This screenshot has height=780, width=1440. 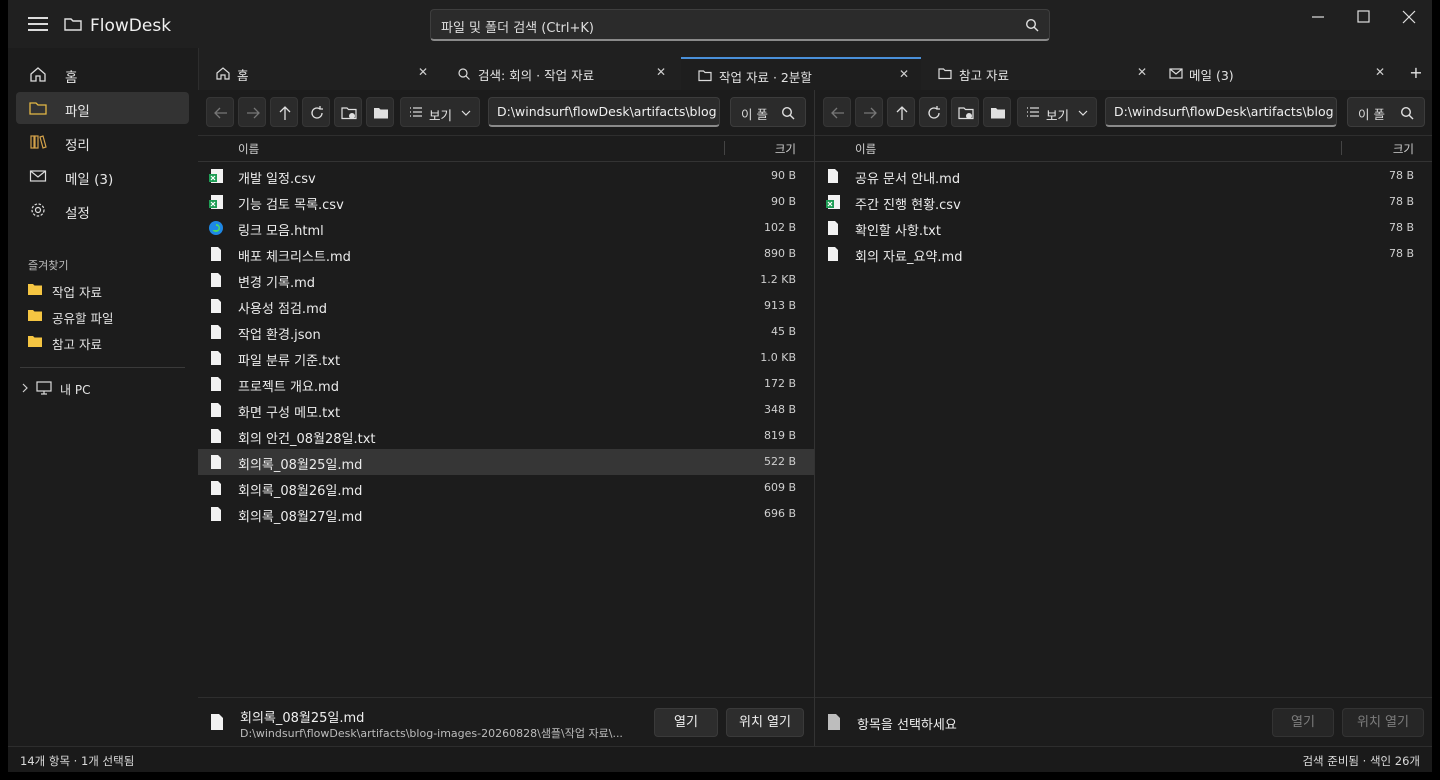 What do you see at coordinates (102, 108) in the screenshot?
I see `sidebar-item-files: 파일` at bounding box center [102, 108].